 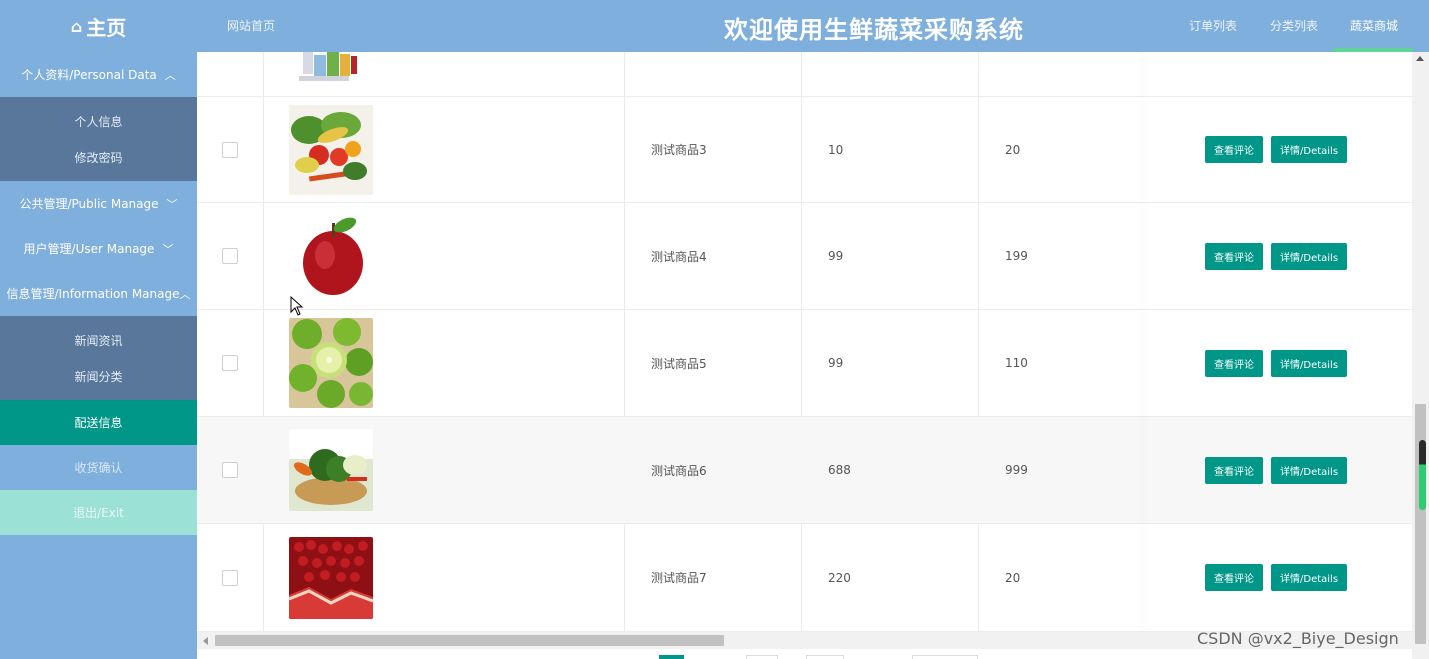 I want to click on product-value-a: 10, so click(x=836, y=149).